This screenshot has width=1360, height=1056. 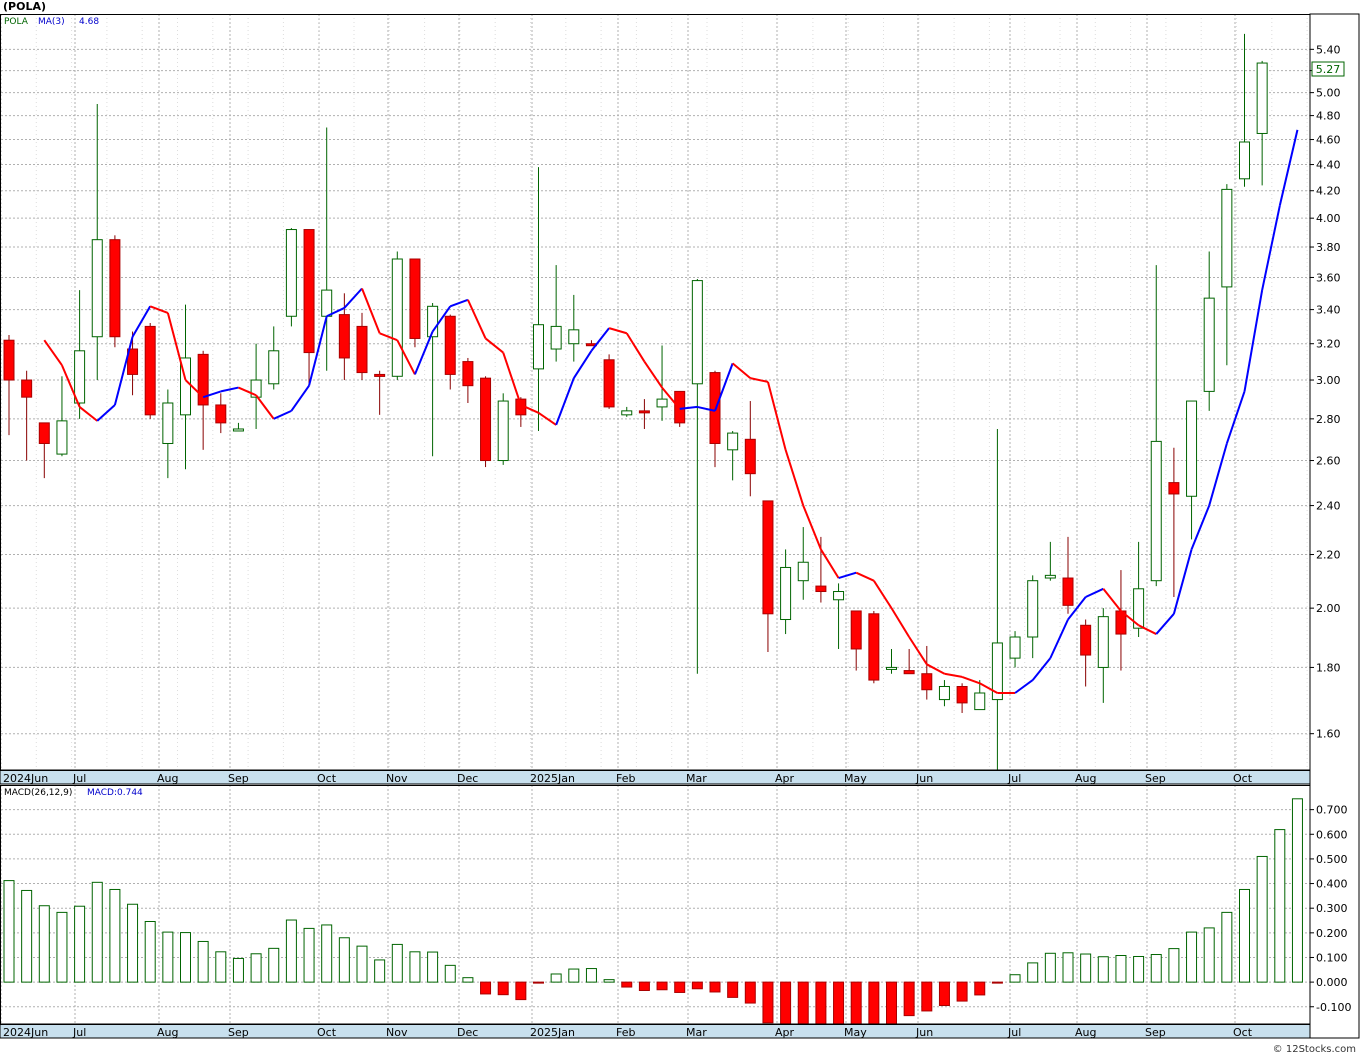 What do you see at coordinates (1328, 506) in the screenshot?
I see `price-tick-label: 2.40` at bounding box center [1328, 506].